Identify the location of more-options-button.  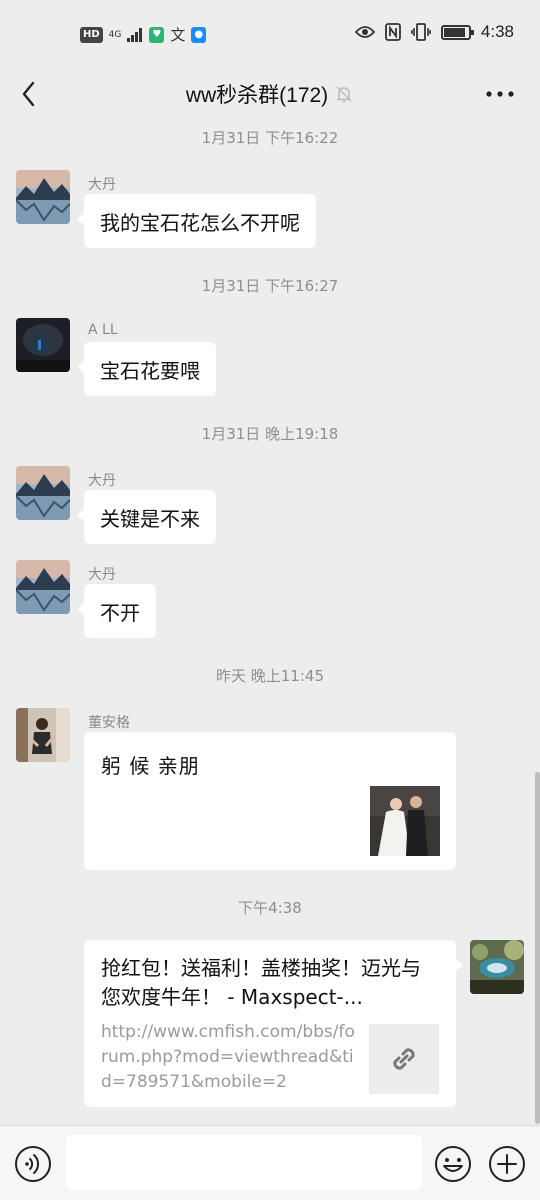
(500, 94).